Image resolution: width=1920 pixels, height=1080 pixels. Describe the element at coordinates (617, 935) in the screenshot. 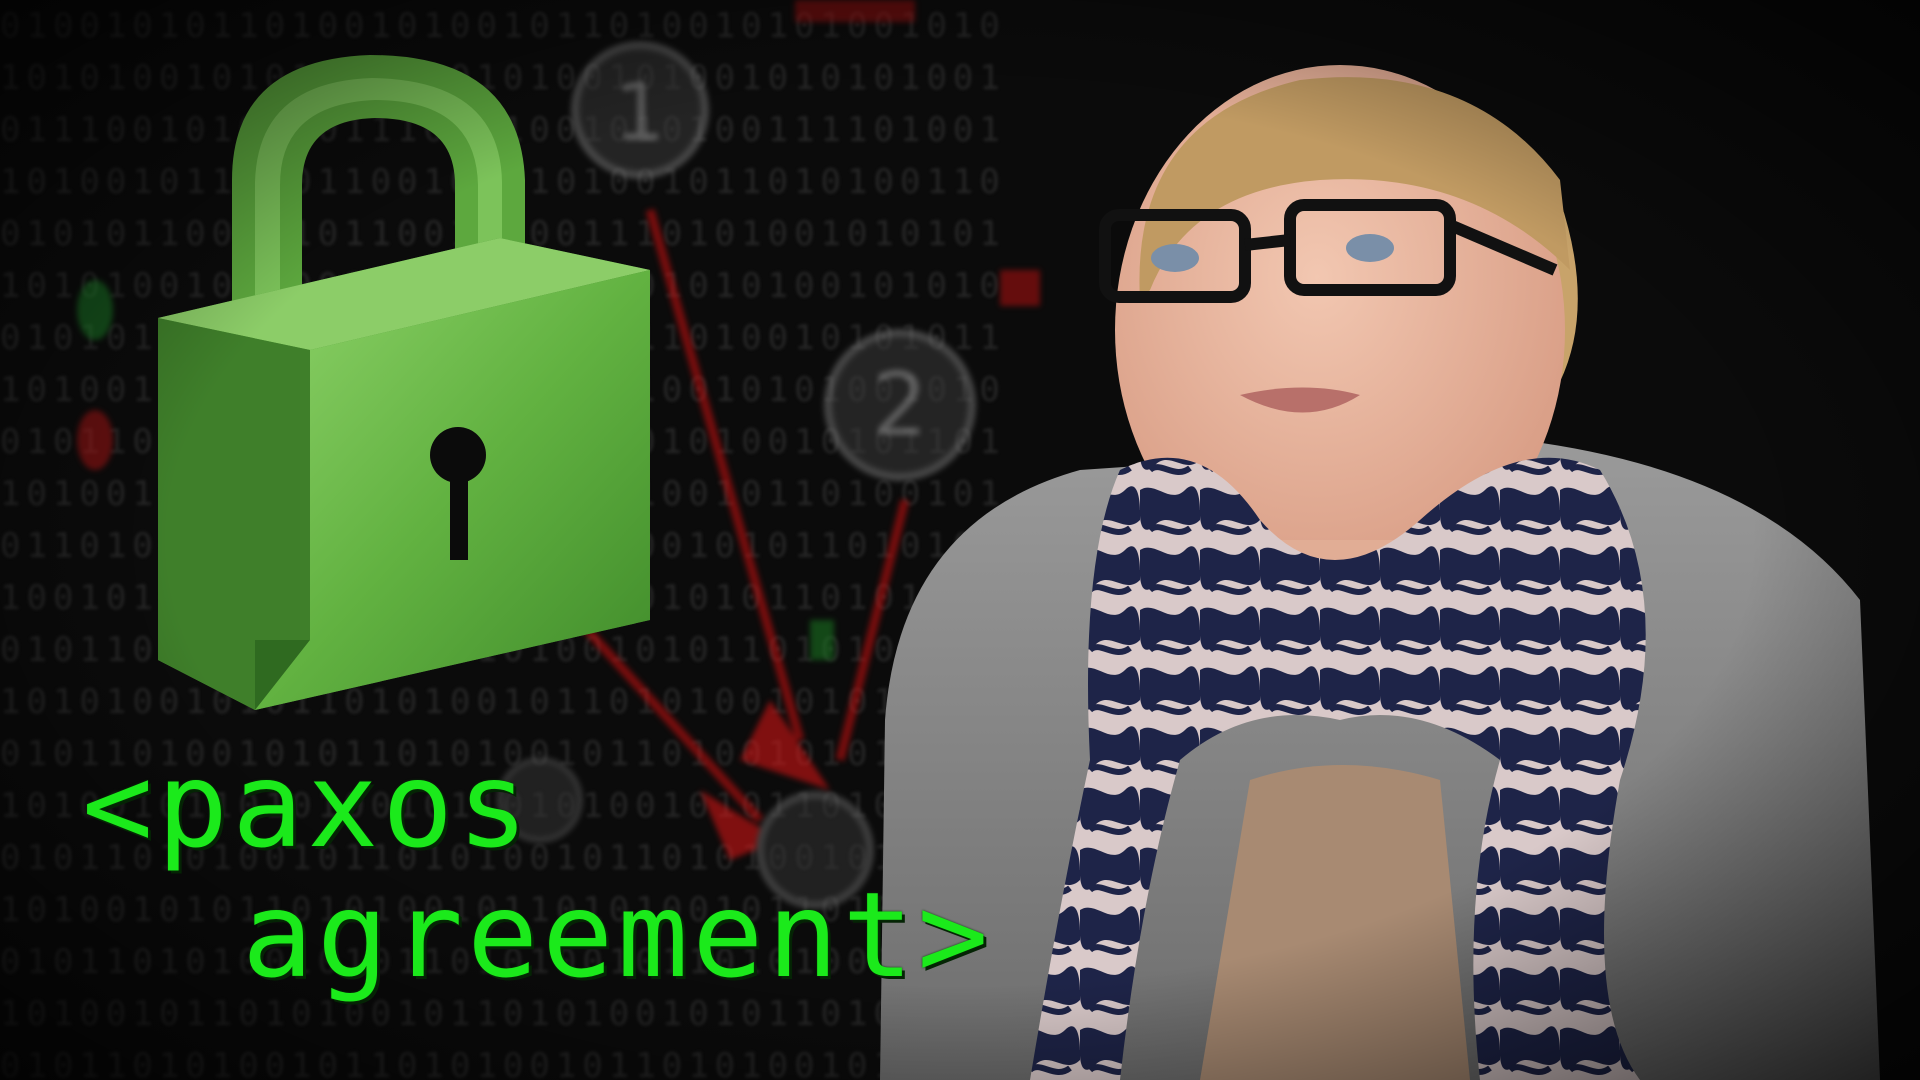

I see `title-line-2: agreement>` at that location.